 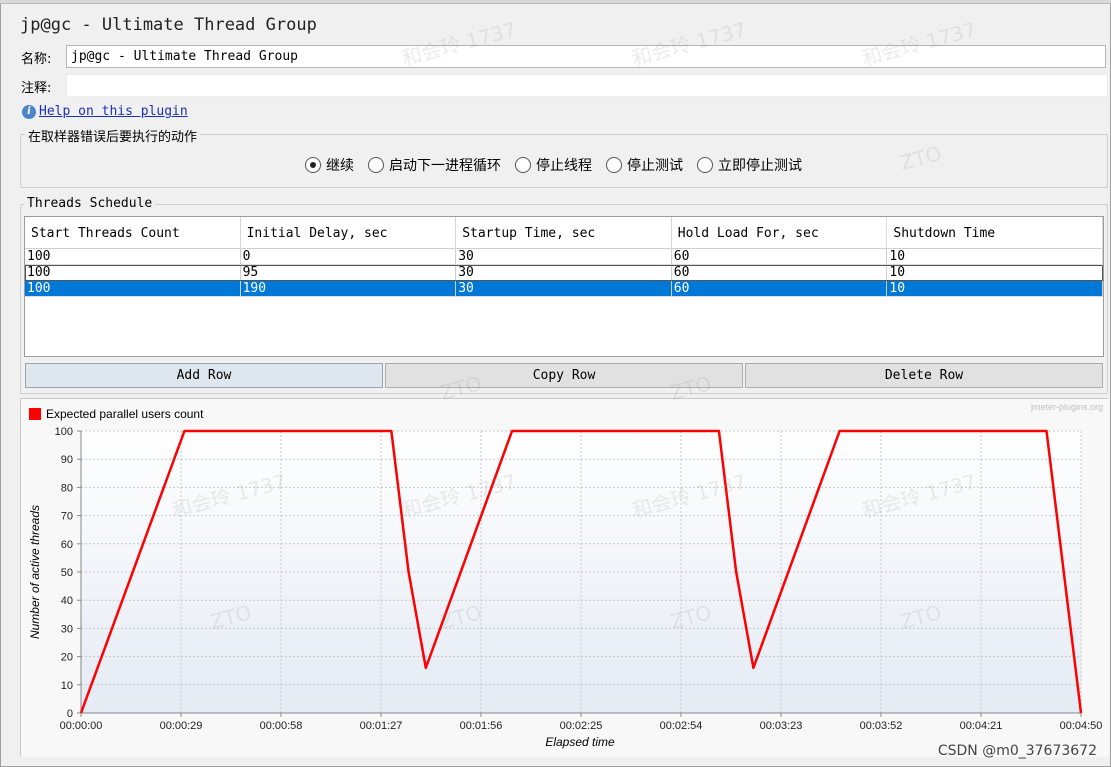 What do you see at coordinates (705, 165) in the screenshot?
I see `radio-stop-test-now-circle` at bounding box center [705, 165].